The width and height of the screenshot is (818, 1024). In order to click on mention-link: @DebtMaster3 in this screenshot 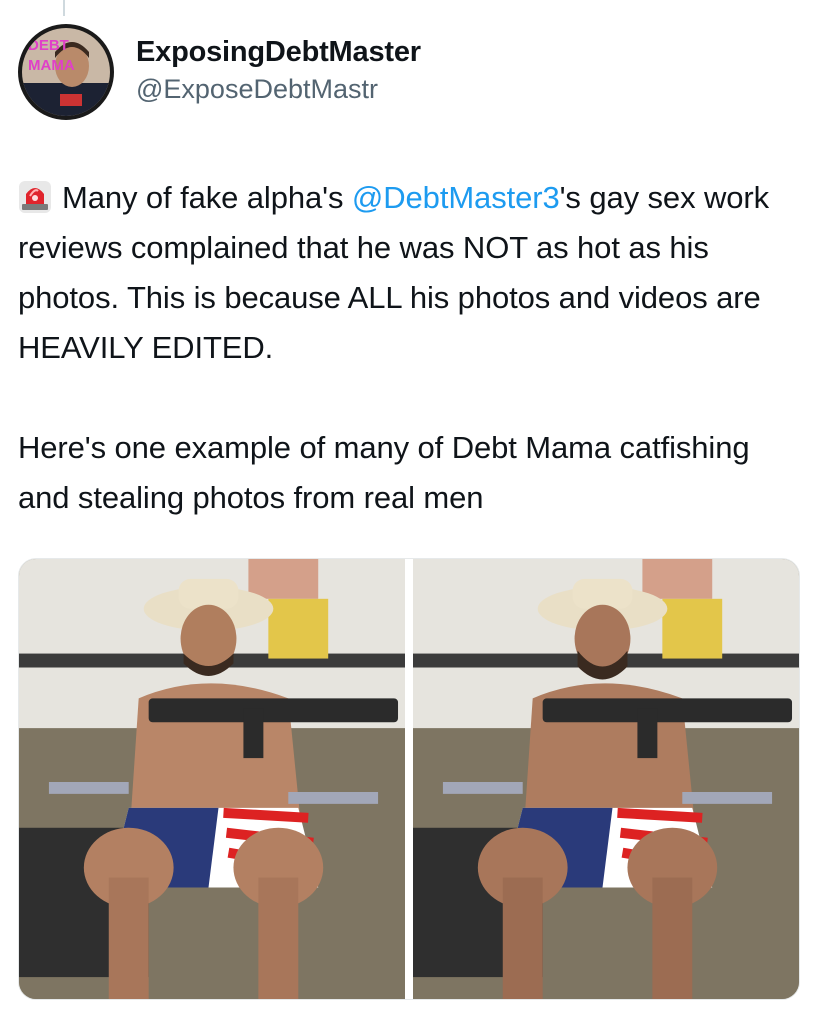, I will do `click(456, 197)`.